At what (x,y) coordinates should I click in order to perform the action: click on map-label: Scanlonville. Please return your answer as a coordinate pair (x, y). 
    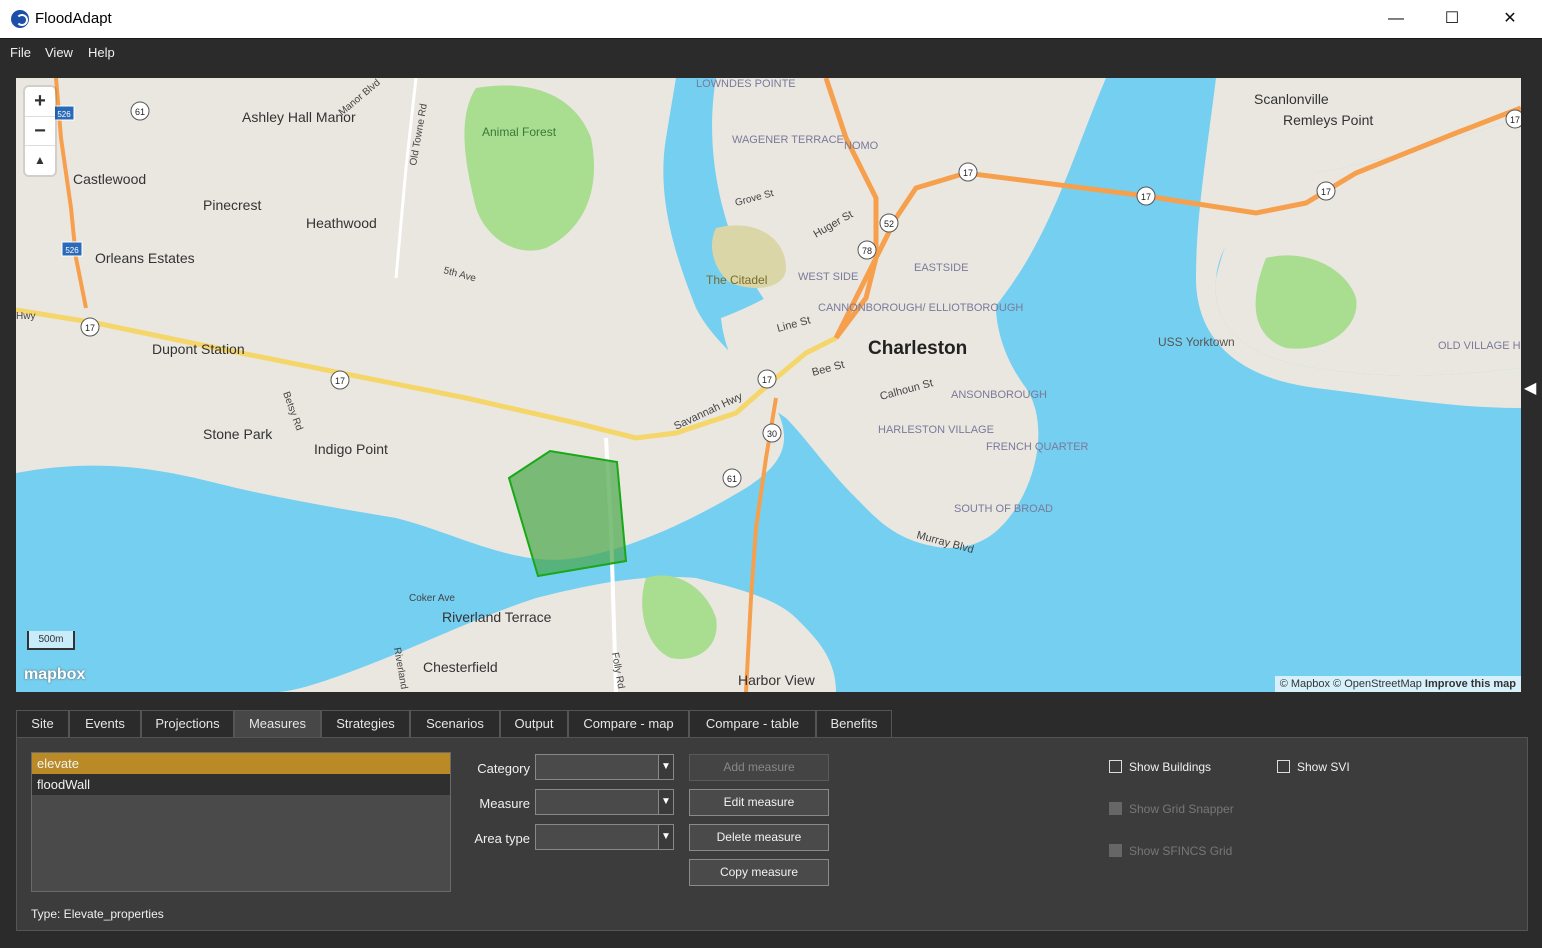
    Looking at the image, I should click on (1291, 99).